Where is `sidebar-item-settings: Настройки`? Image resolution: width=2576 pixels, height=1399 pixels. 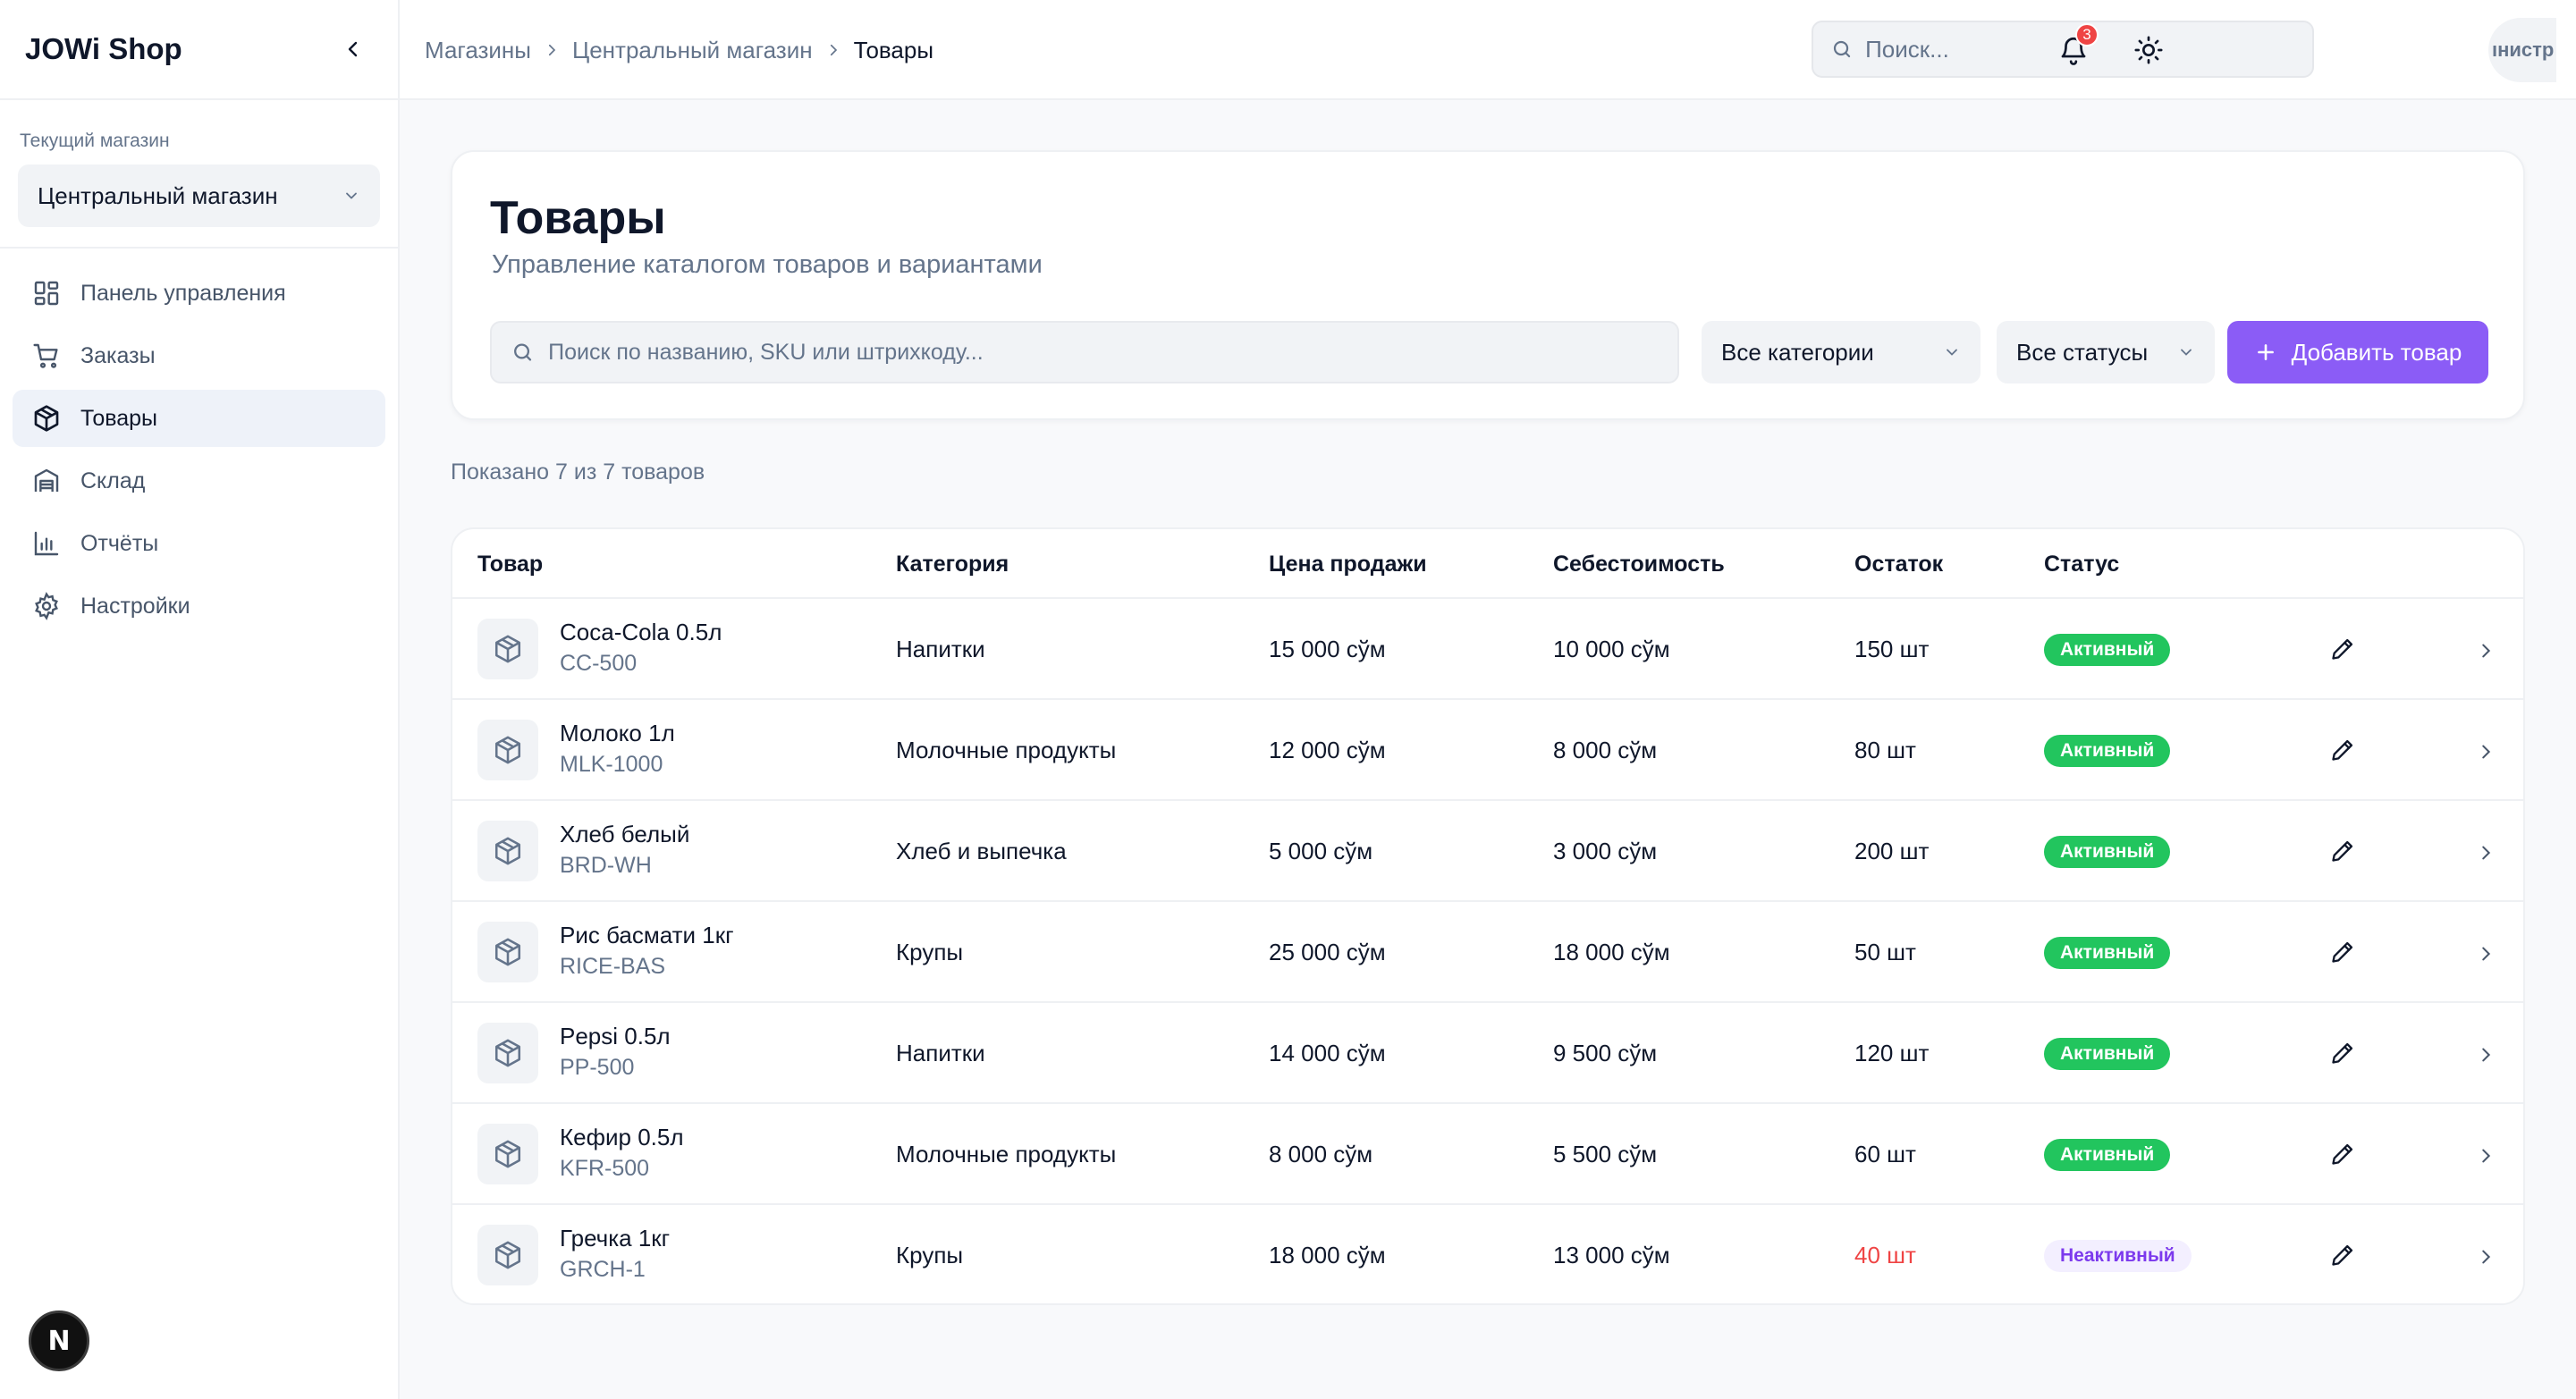 sidebar-item-settings: Настройки is located at coordinates (199, 606).